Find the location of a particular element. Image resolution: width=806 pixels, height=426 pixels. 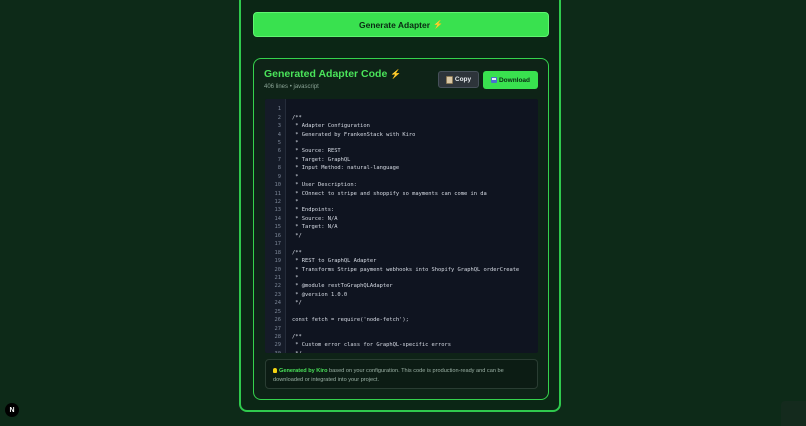

line-number: 2 is located at coordinates (279, 117).